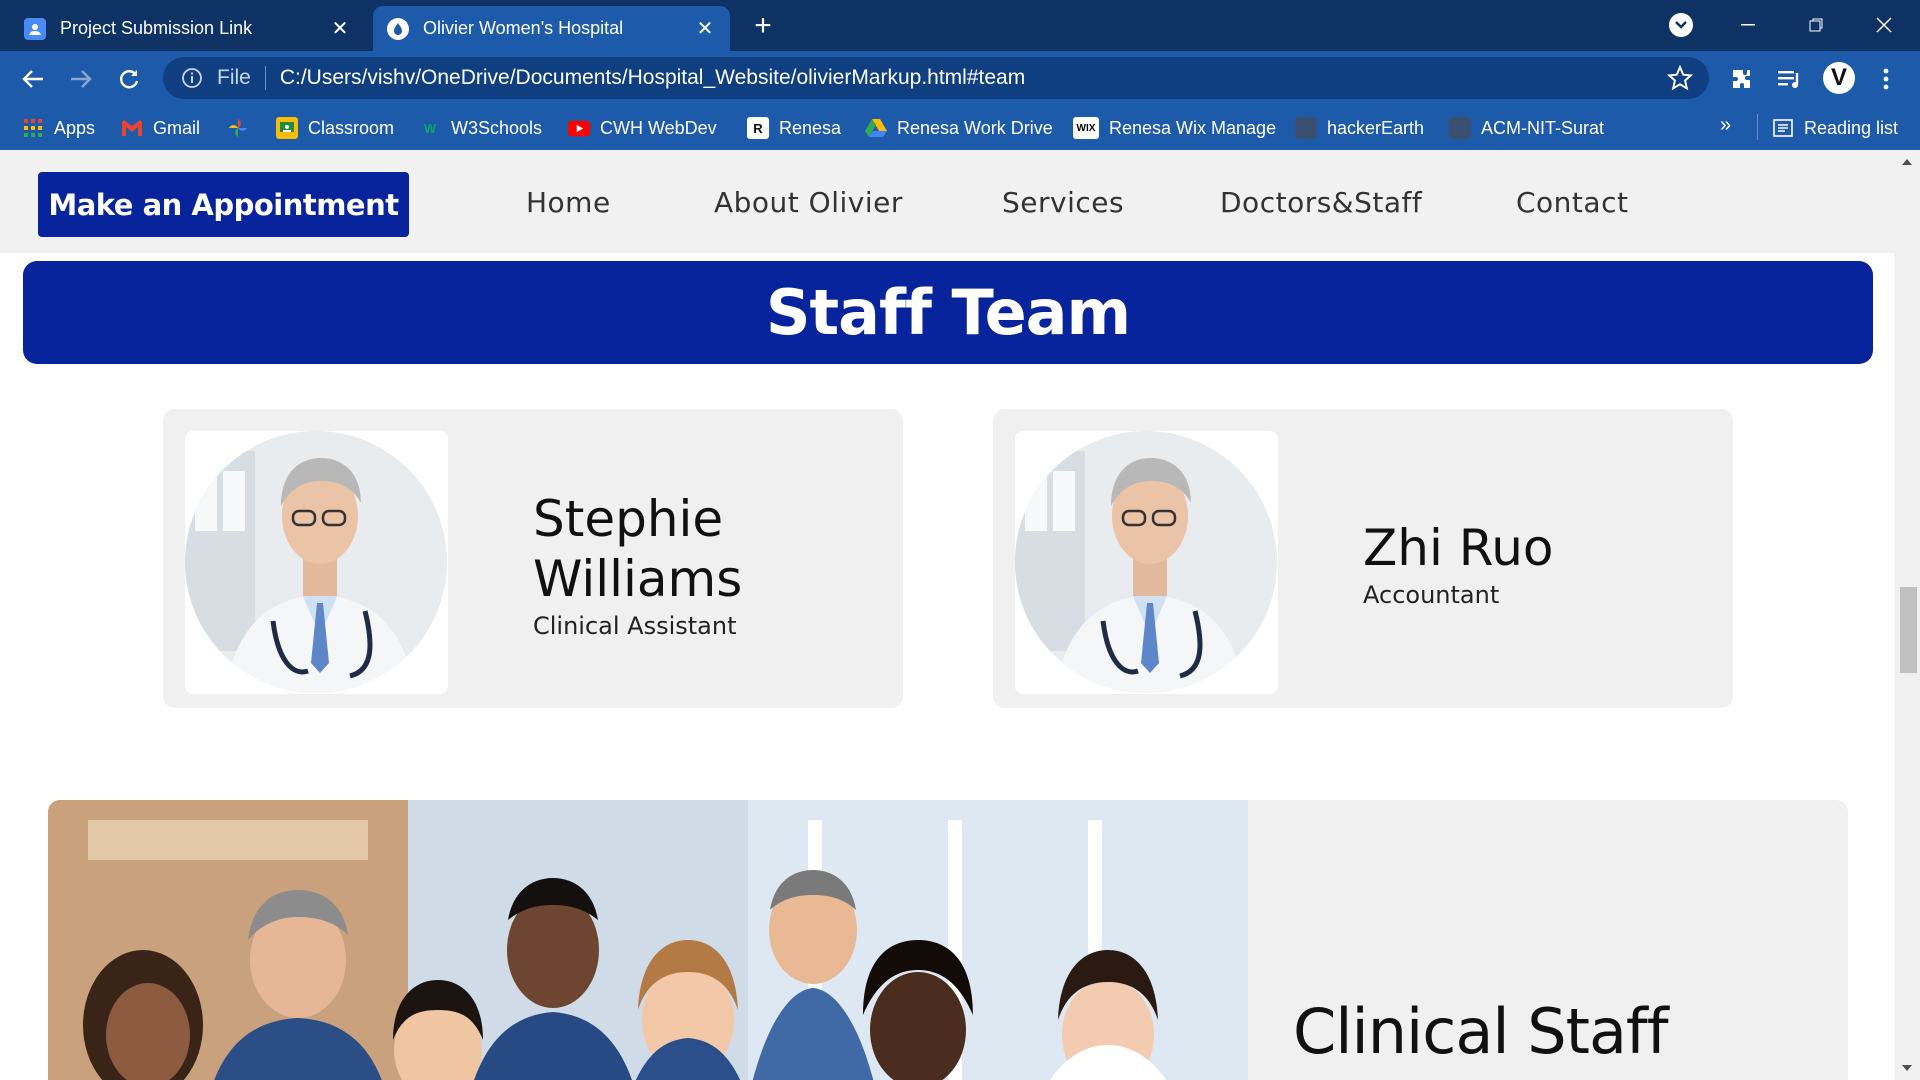  I want to click on staff-role: Accountant, so click(1431, 595).